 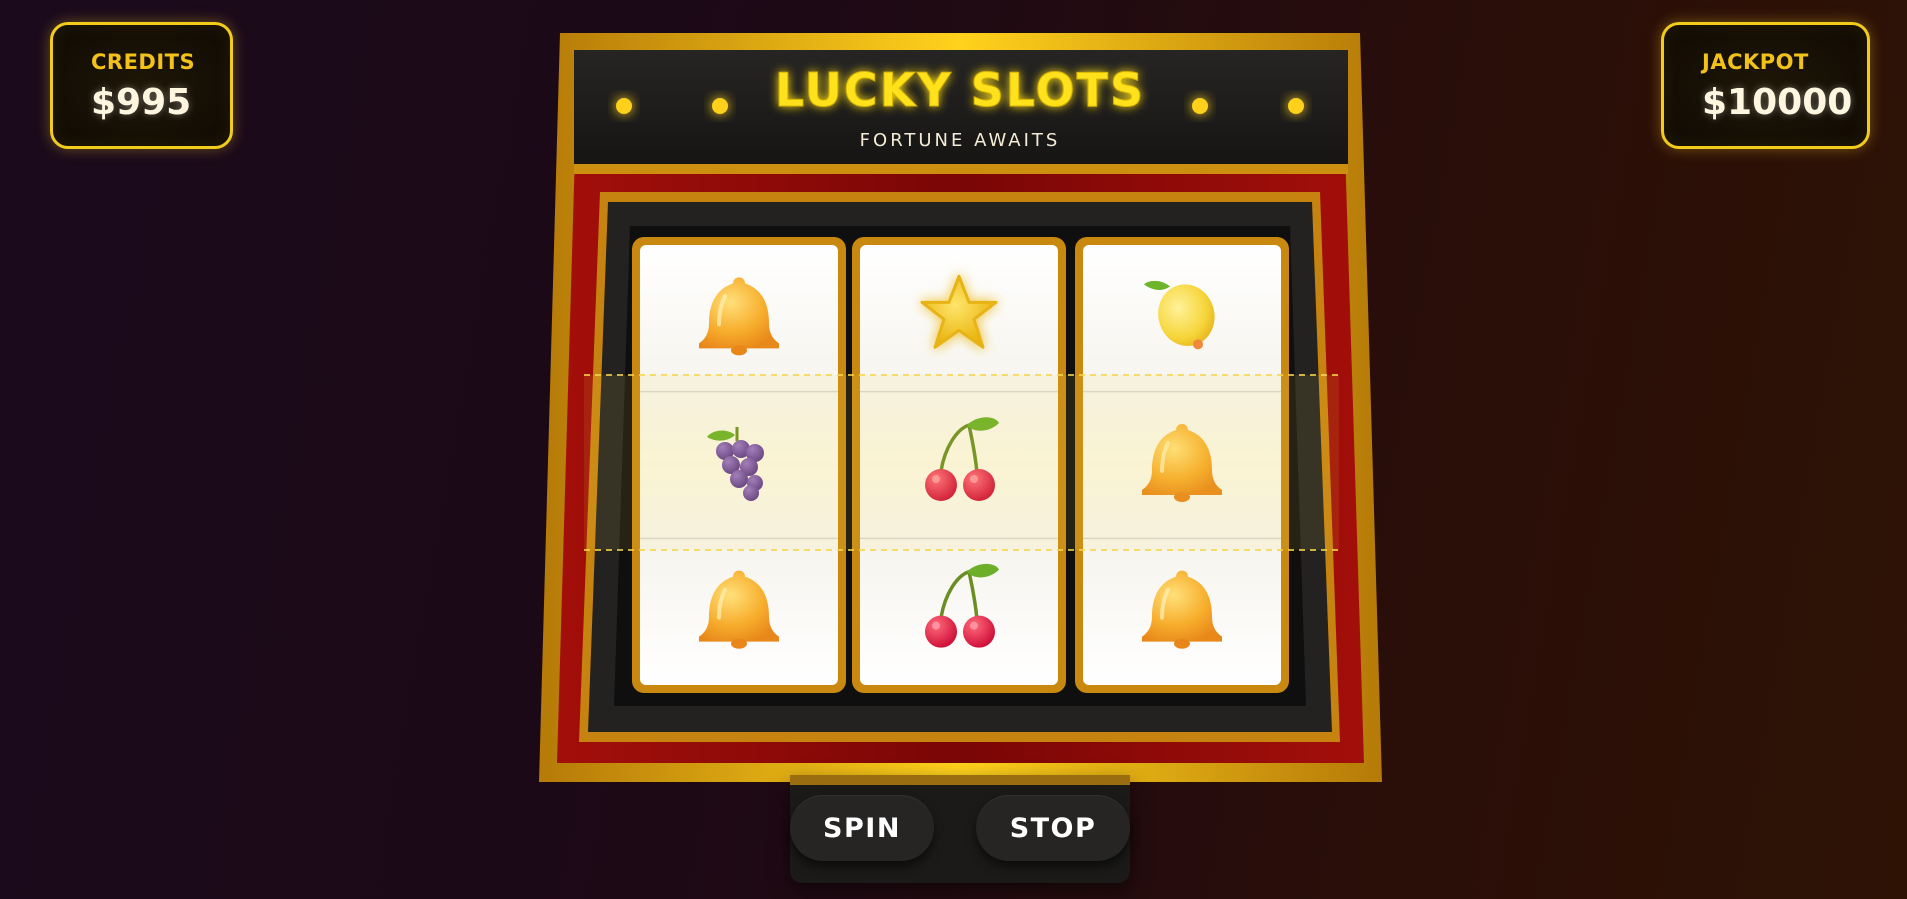 What do you see at coordinates (862, 828) in the screenshot?
I see `spin-button: SPIN` at bounding box center [862, 828].